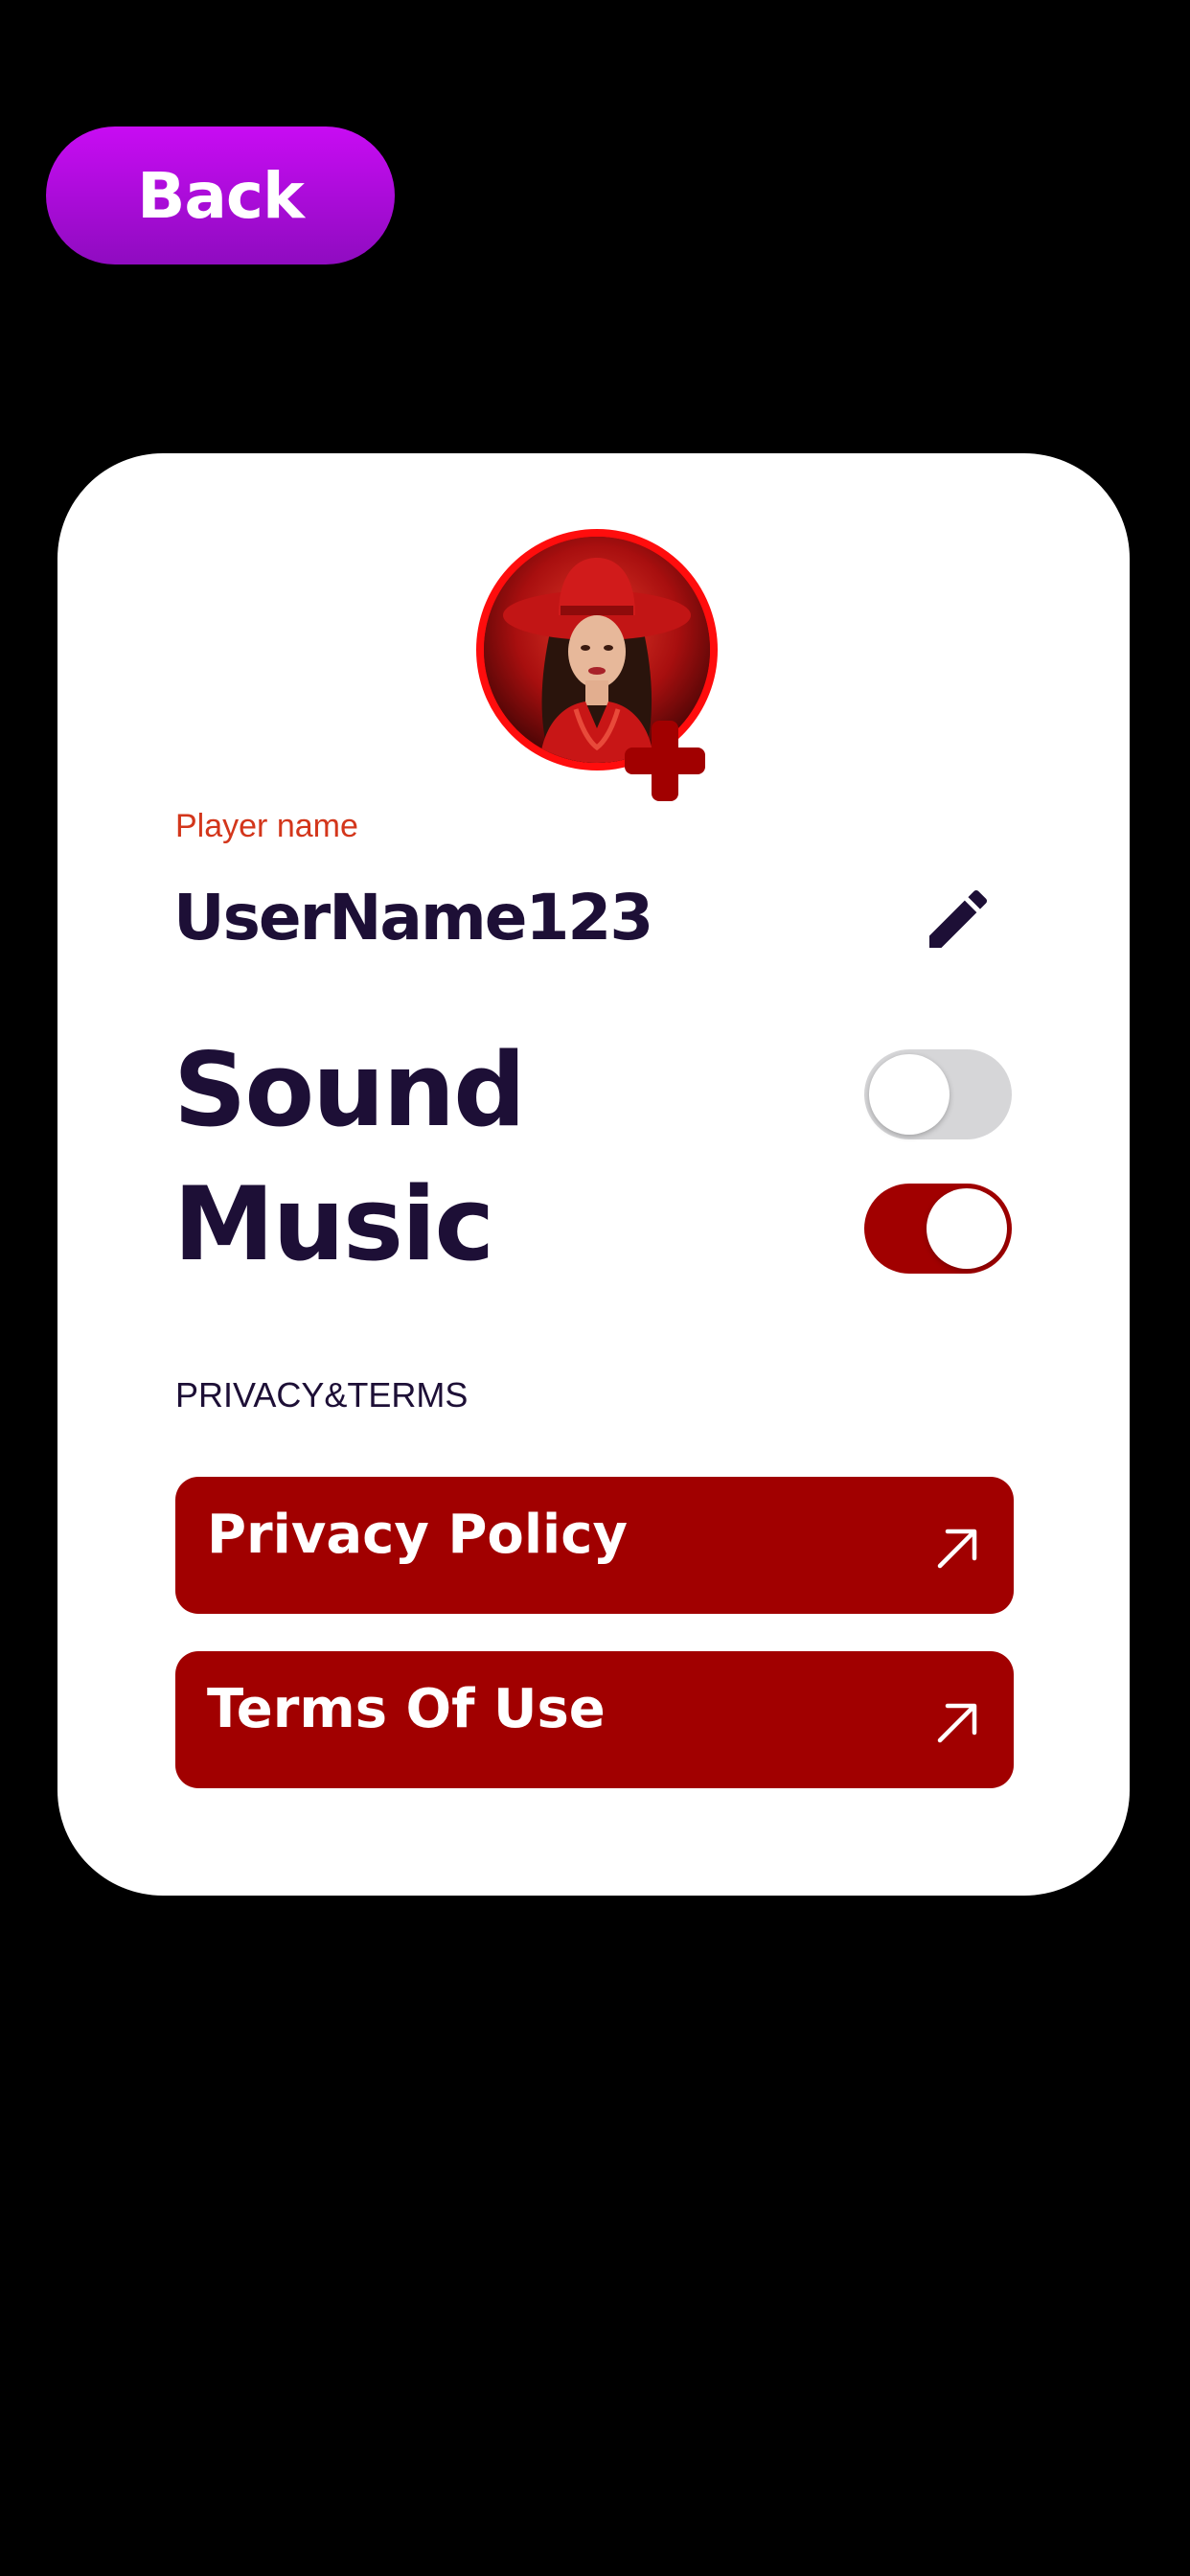 The height and width of the screenshot is (2576, 1190). What do you see at coordinates (266, 826) in the screenshot?
I see `player-name-label: Player name` at bounding box center [266, 826].